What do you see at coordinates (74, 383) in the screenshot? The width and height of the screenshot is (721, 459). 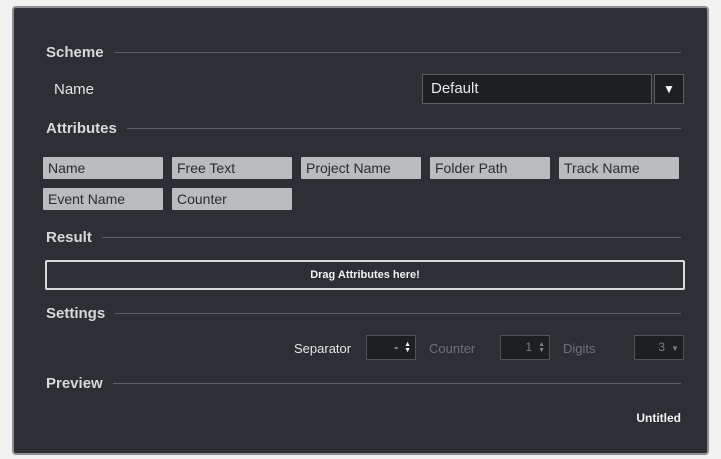 I see `preview-section-title: Preview` at bounding box center [74, 383].